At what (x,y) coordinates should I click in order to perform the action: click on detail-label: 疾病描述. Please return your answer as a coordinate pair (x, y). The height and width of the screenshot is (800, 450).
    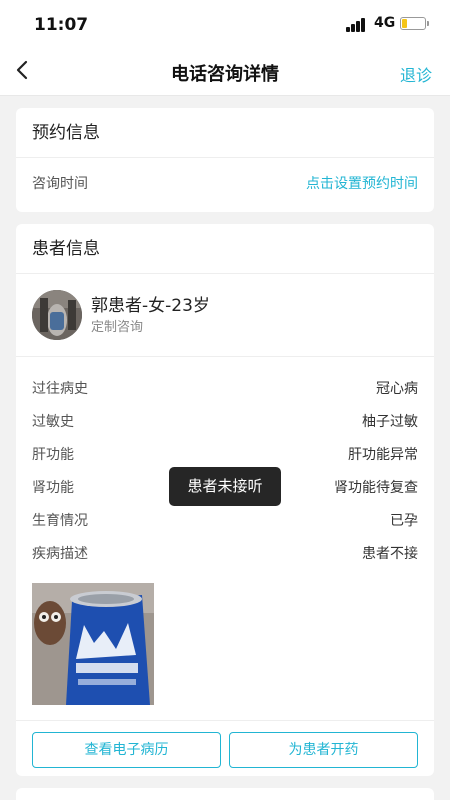
    Looking at the image, I should click on (60, 554).